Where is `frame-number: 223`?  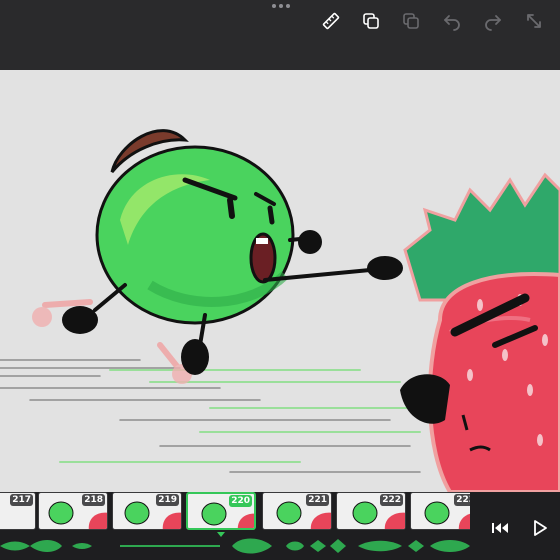
frame-number: 223 is located at coordinates (462, 500).